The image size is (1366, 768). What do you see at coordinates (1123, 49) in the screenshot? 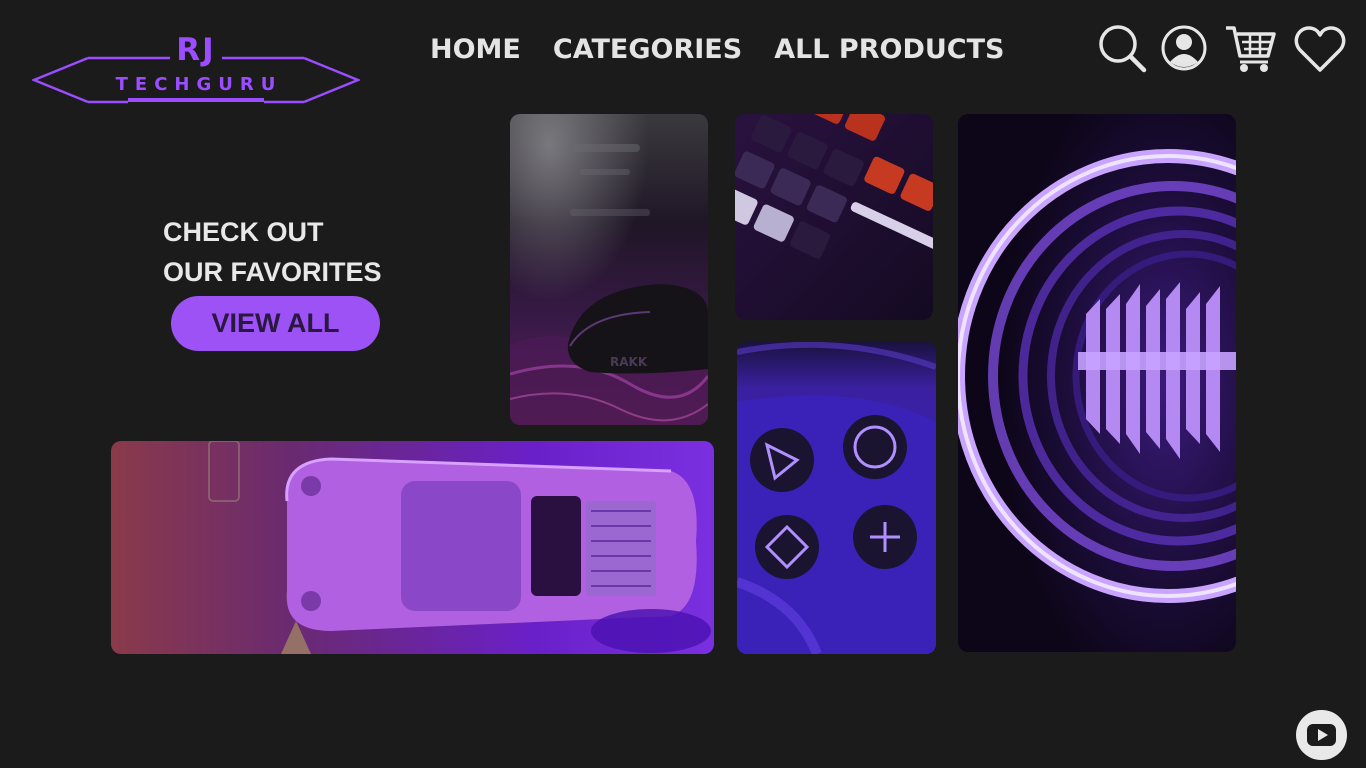
I see `search-icon` at bounding box center [1123, 49].